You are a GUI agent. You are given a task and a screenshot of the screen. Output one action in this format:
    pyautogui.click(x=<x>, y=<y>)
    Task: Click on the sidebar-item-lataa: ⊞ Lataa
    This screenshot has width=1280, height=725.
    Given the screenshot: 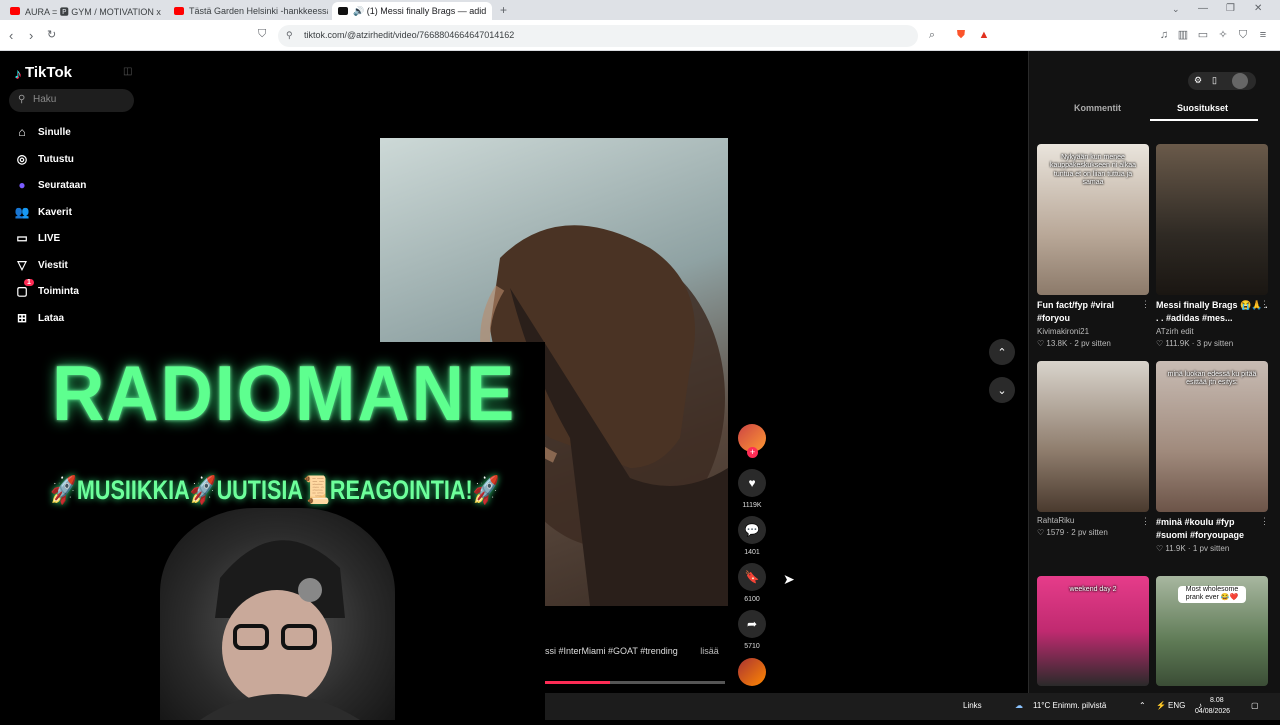 What is the action you would take?
    pyautogui.click(x=39, y=318)
    